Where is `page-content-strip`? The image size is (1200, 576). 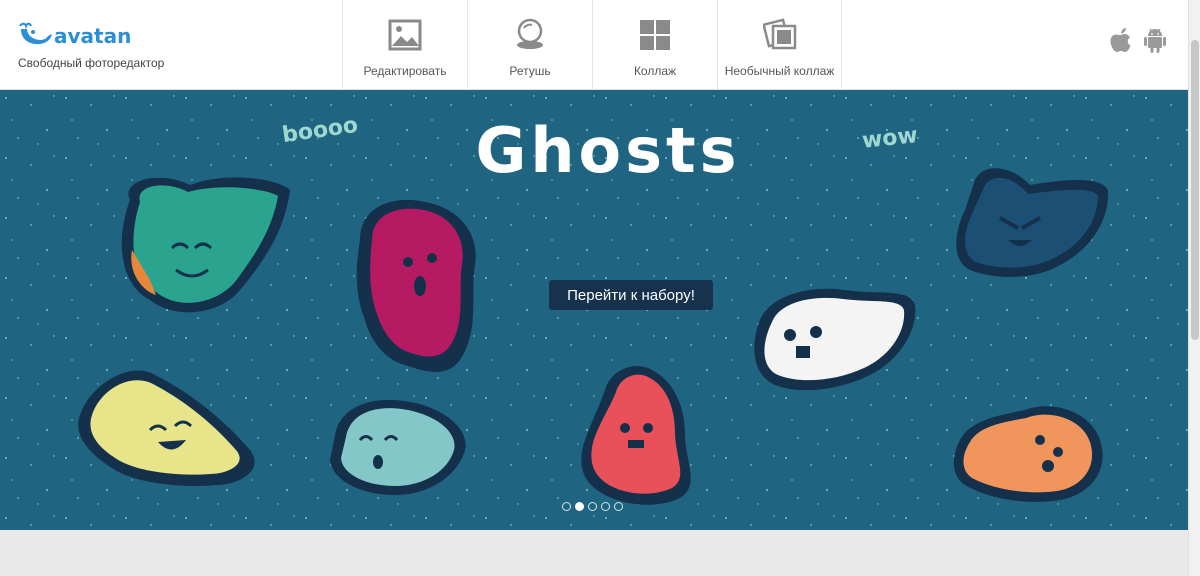 page-content-strip is located at coordinates (594, 553).